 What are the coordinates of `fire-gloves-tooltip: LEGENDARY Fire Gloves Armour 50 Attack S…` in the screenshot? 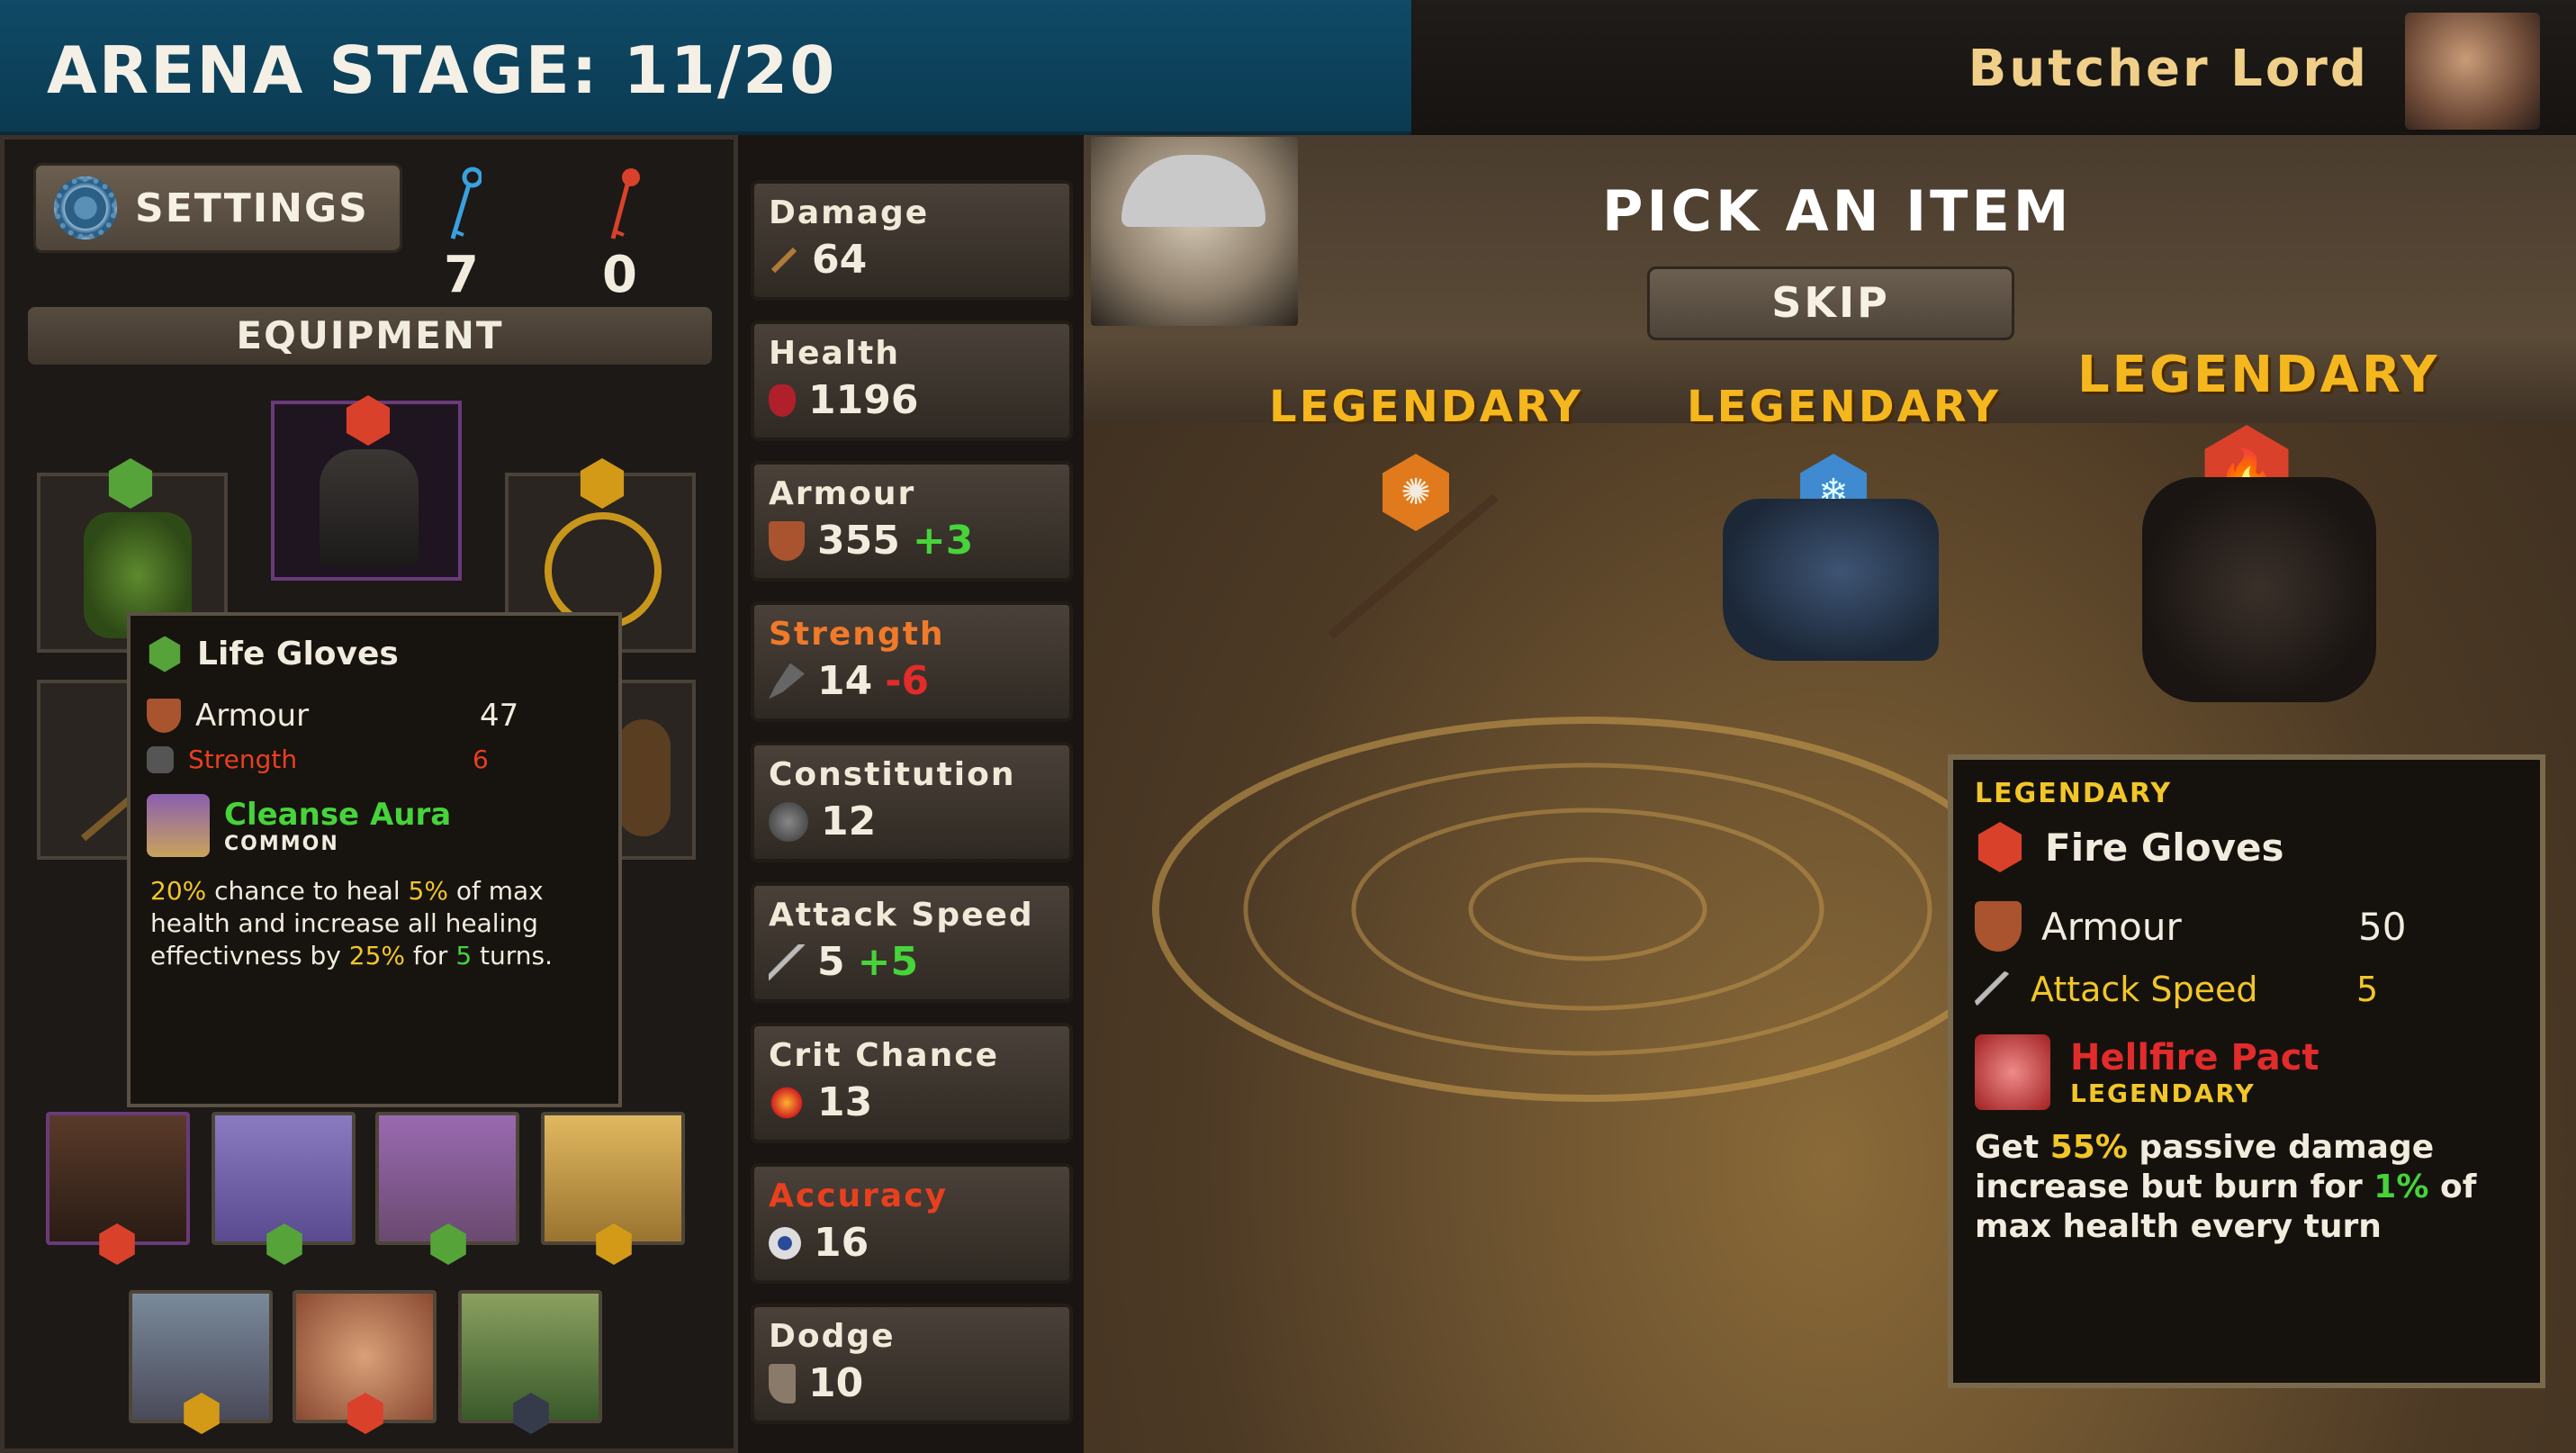 It's located at (2246, 1071).